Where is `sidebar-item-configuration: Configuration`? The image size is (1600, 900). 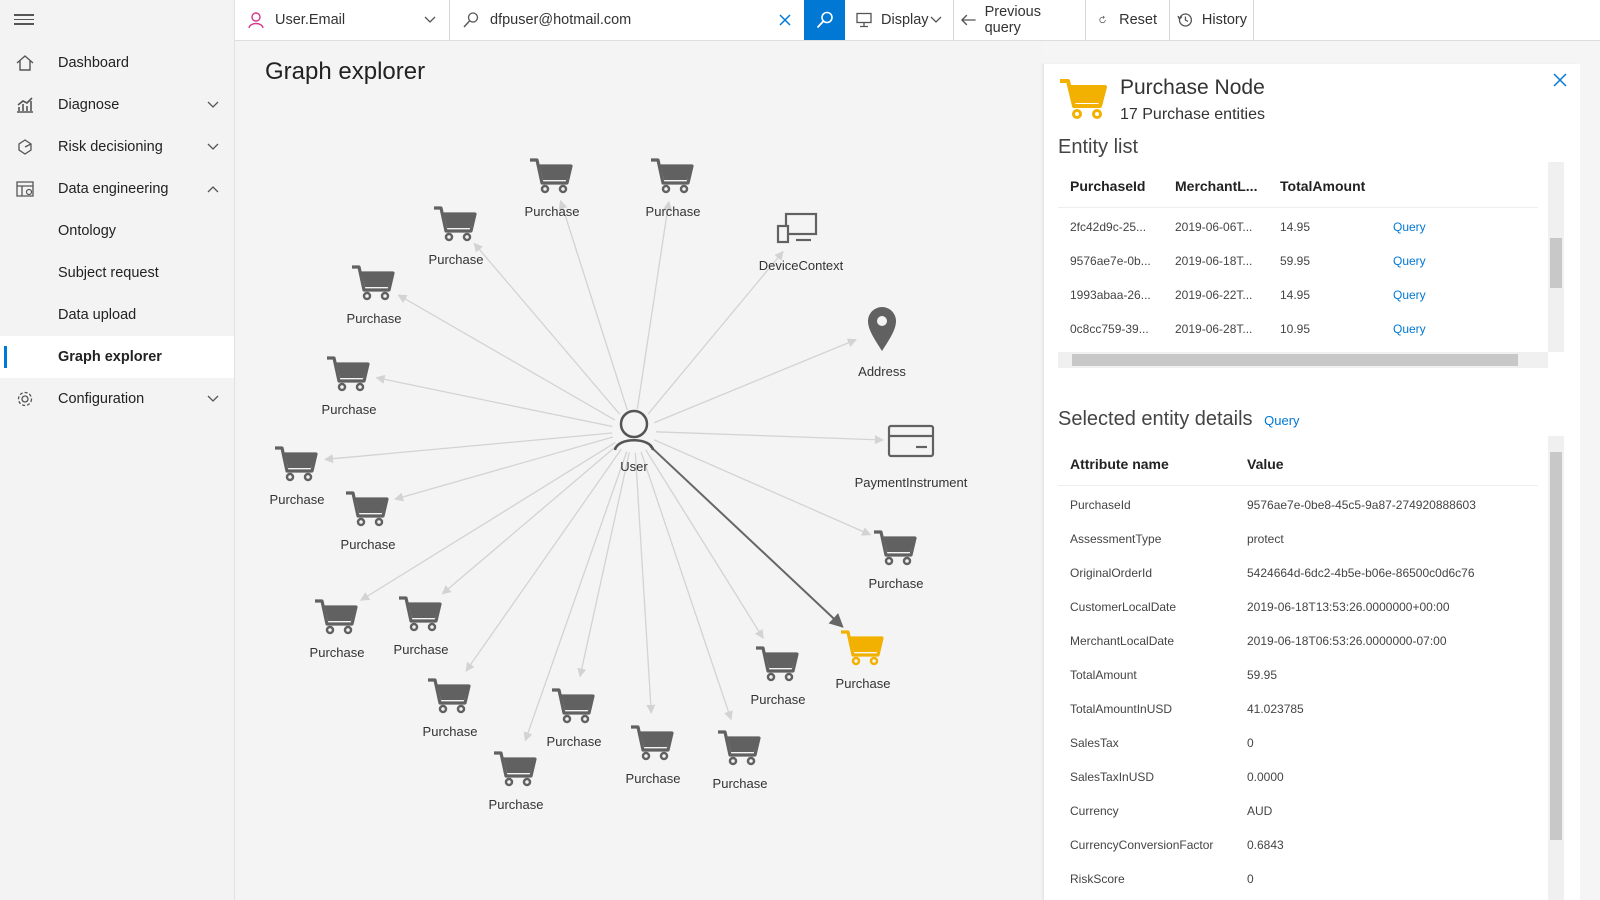 sidebar-item-configuration: Configuration is located at coordinates (117, 399).